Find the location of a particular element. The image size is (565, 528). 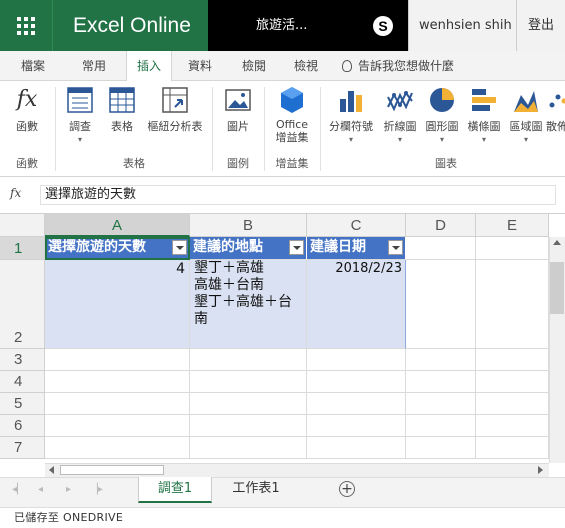

tab-file: 檔案 is located at coordinates (33, 66).